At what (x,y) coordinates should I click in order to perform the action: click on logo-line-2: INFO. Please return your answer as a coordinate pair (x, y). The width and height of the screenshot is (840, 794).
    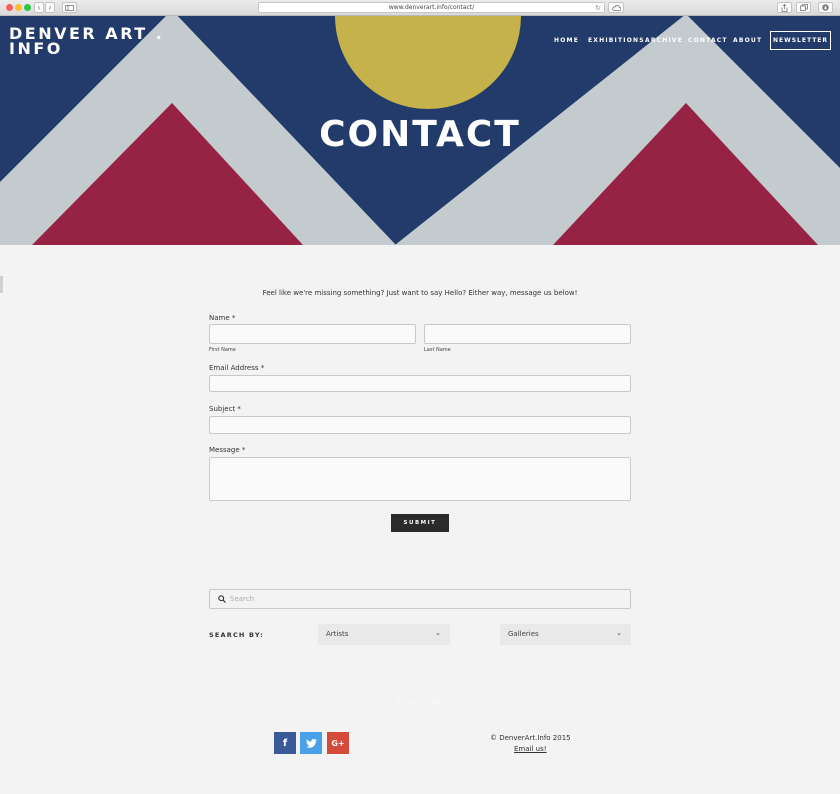
    Looking at the image, I should click on (36, 48).